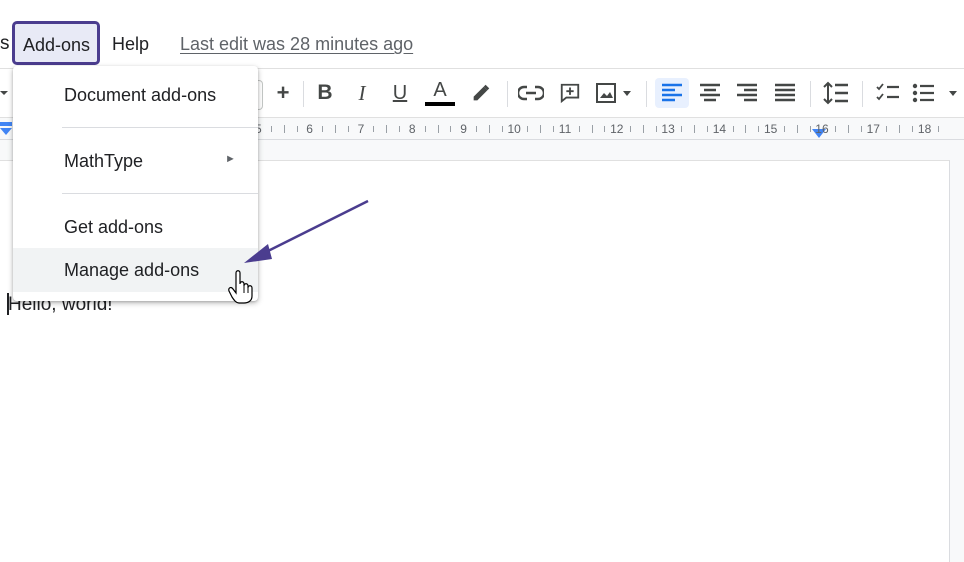  What do you see at coordinates (785, 93) in the screenshot?
I see `justify-icon` at bounding box center [785, 93].